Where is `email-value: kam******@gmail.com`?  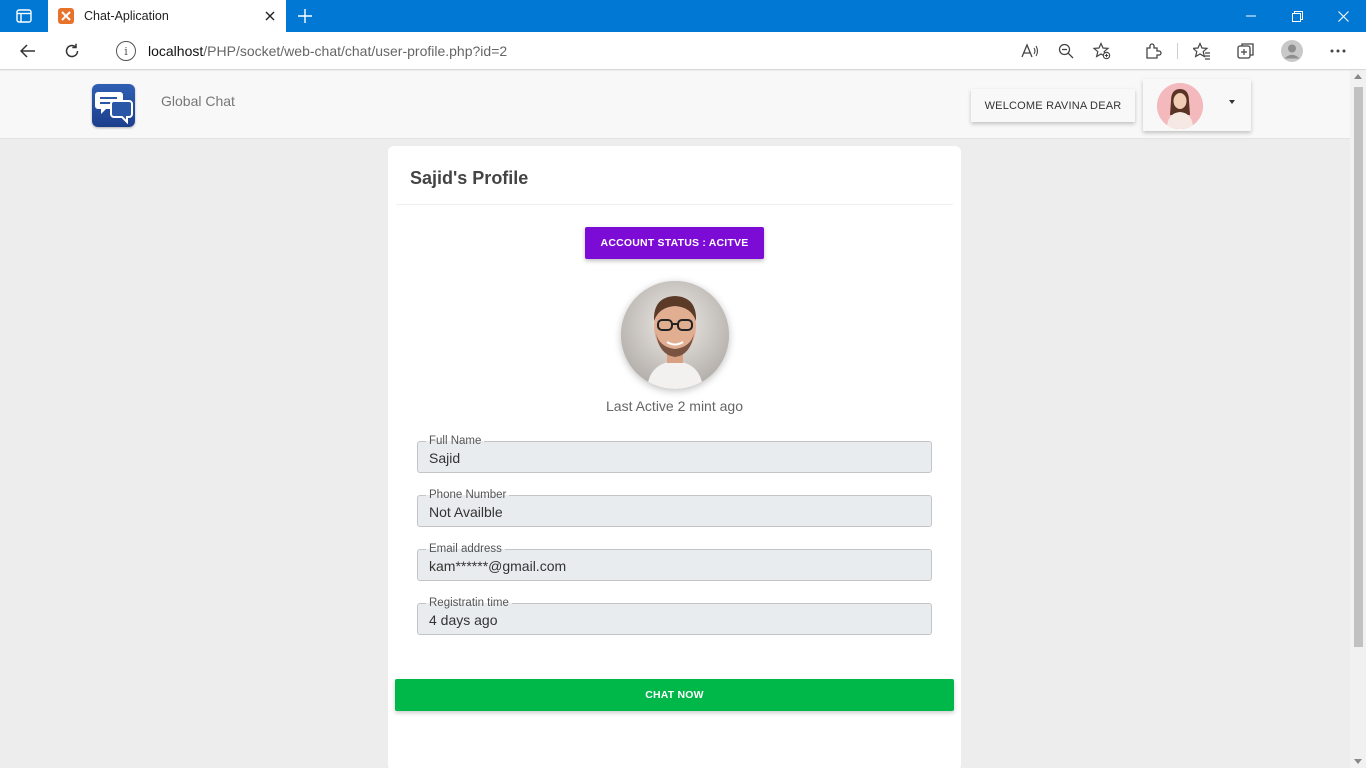 email-value: kam******@gmail.com is located at coordinates (498, 566).